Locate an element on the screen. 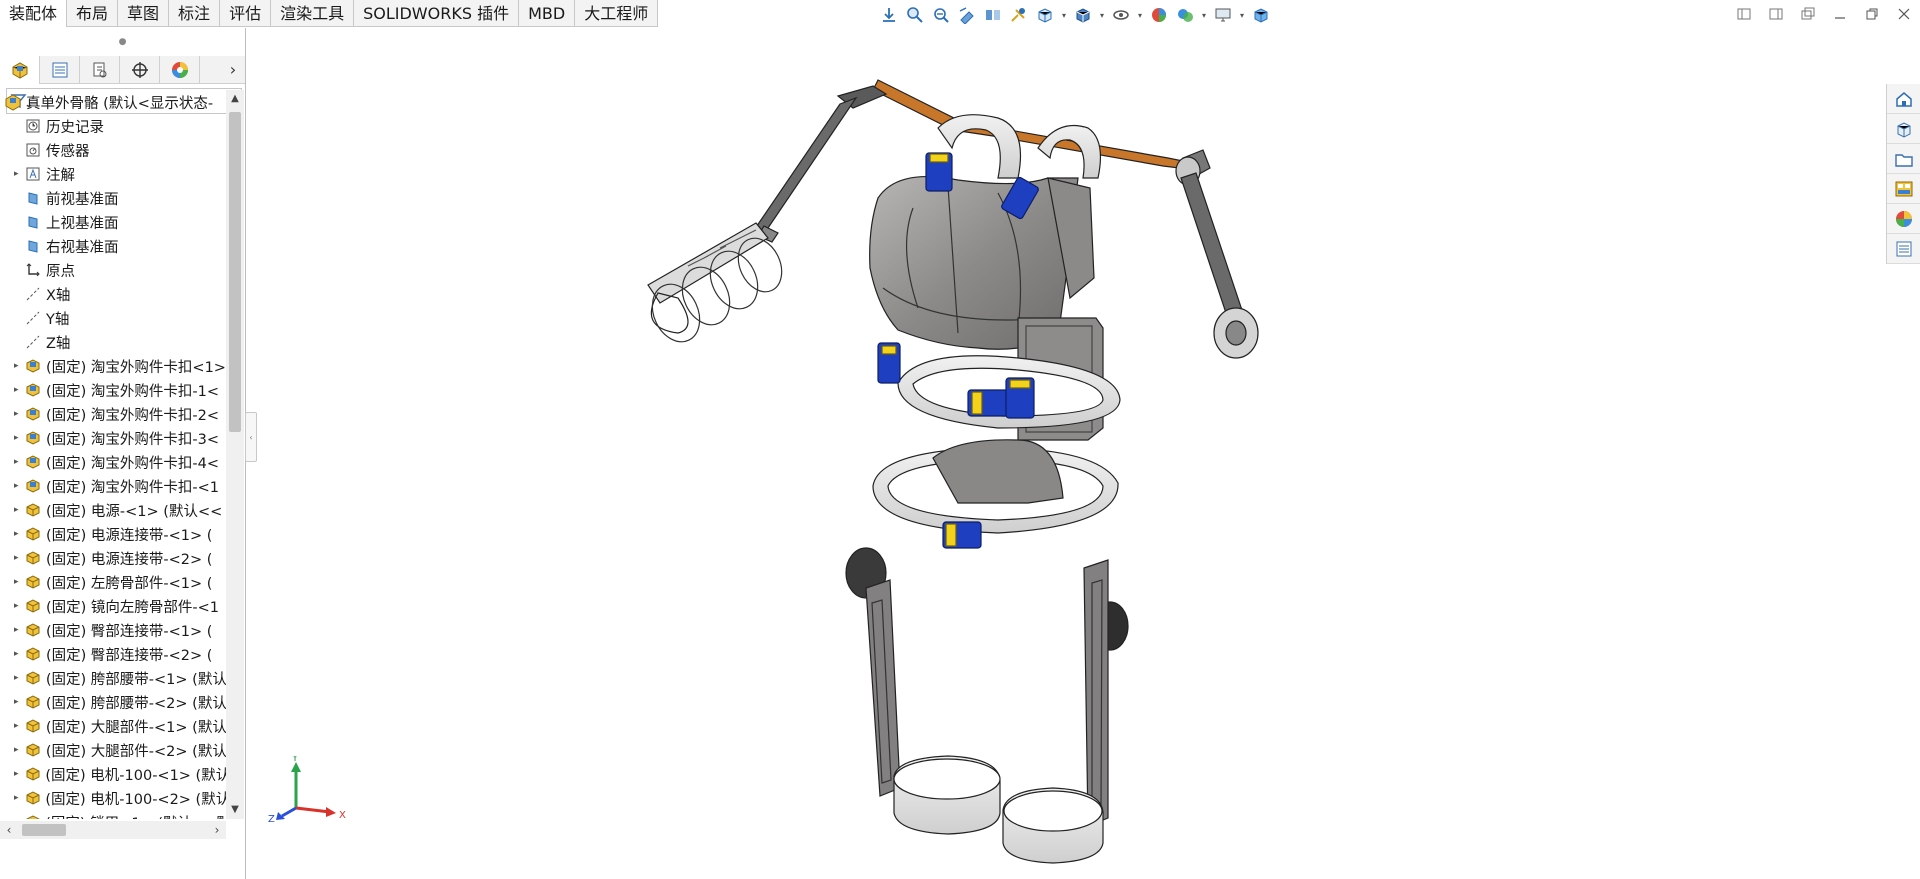 The image size is (1920, 879). display-manager-tab is located at coordinates (180, 69).